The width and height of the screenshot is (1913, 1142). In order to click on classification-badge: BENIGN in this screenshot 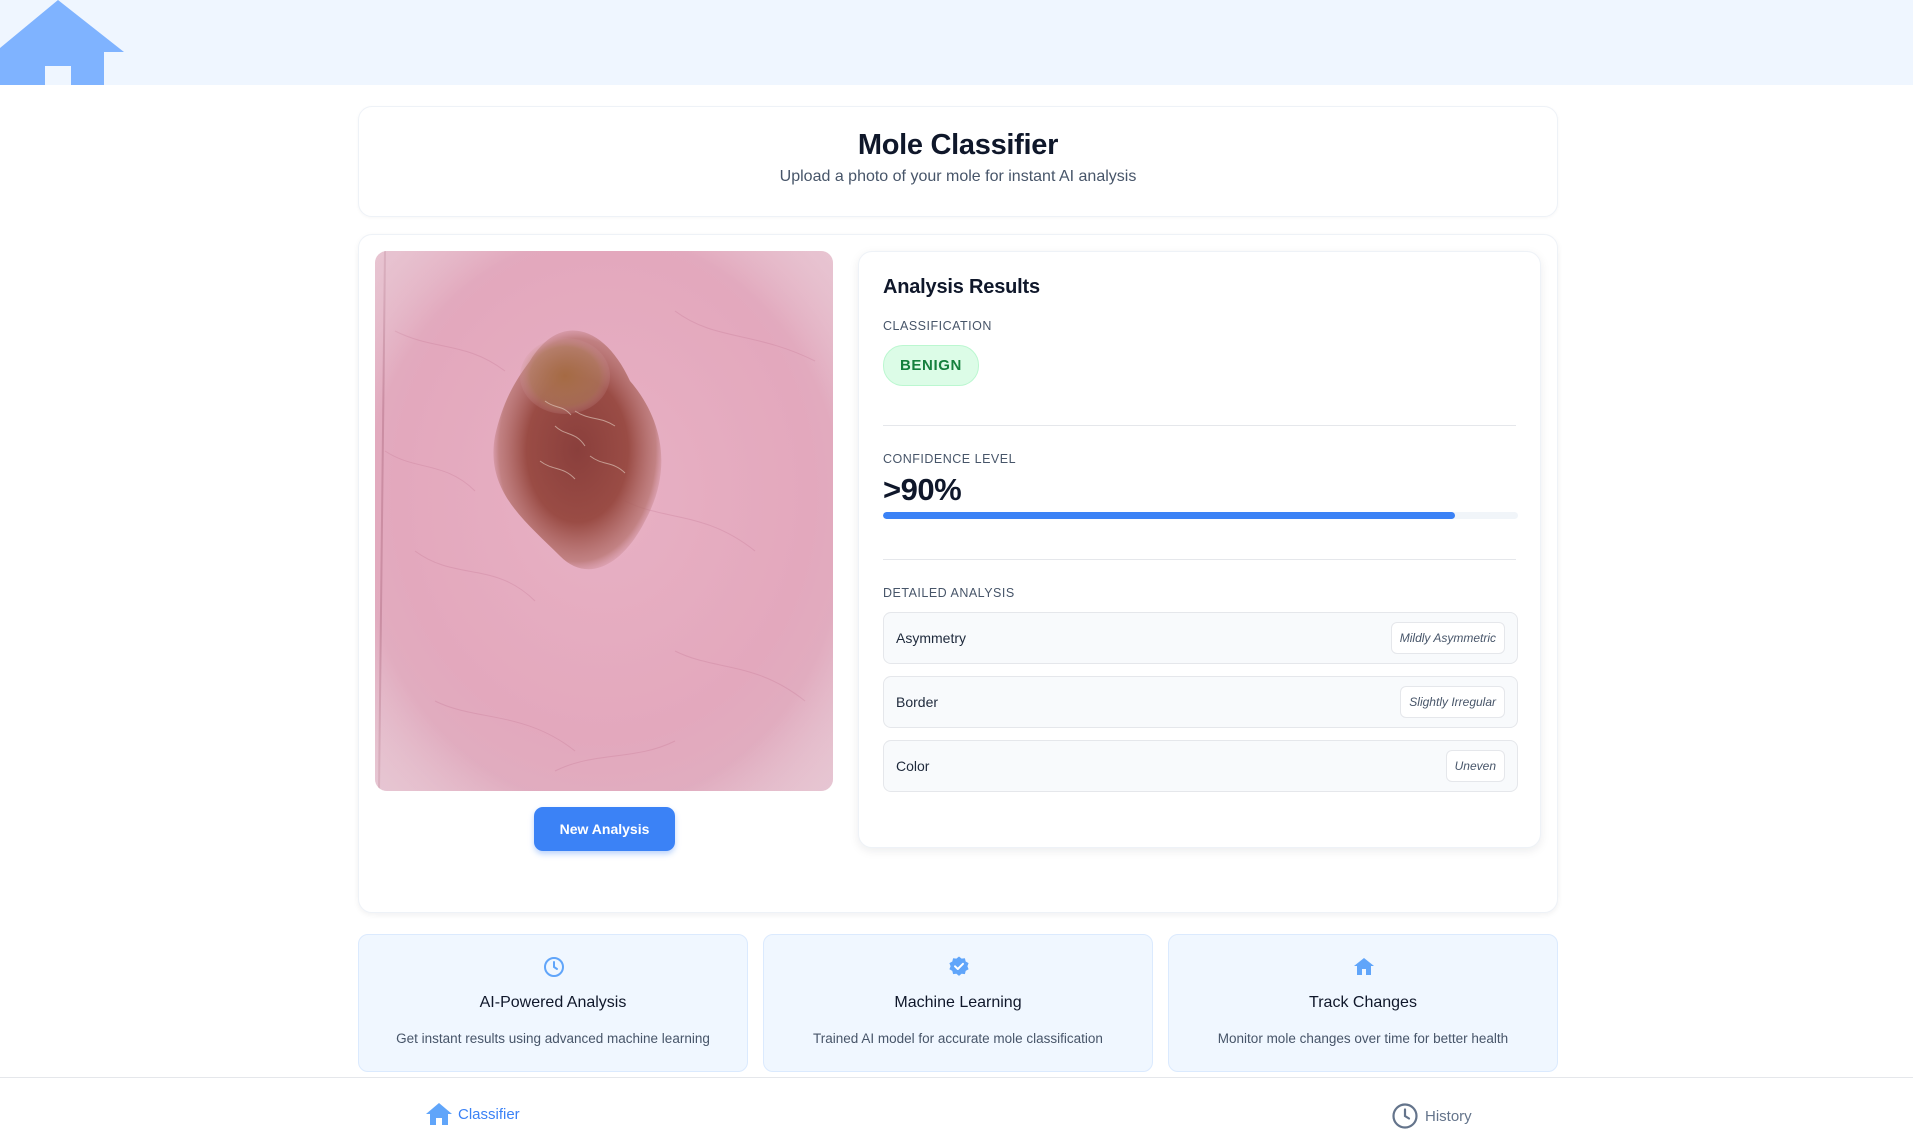, I will do `click(931, 365)`.